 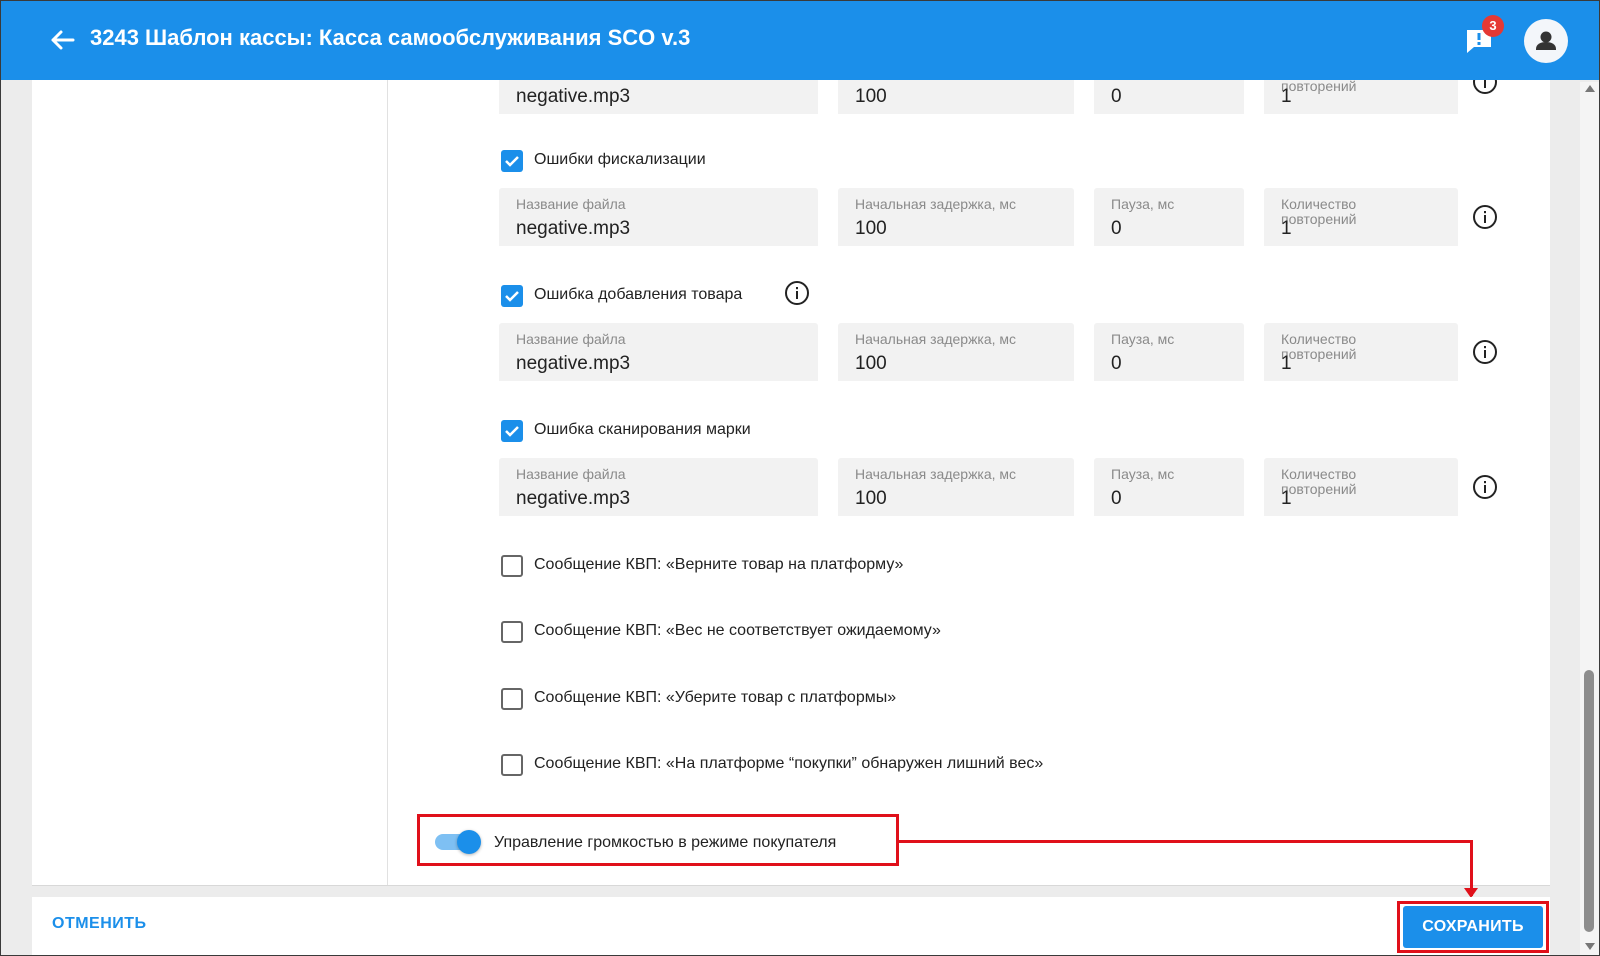 What do you see at coordinates (620, 159) in the screenshot?
I see `section-label: Ошибки фискализации` at bounding box center [620, 159].